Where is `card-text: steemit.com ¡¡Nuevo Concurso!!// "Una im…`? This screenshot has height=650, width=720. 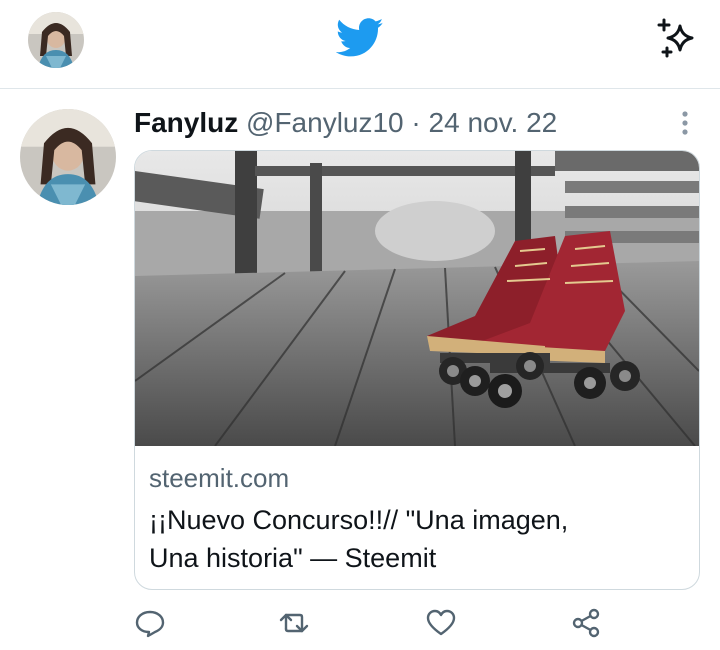 card-text: steemit.com ¡¡Nuevo Concurso!!// "Una im… is located at coordinates (414, 519).